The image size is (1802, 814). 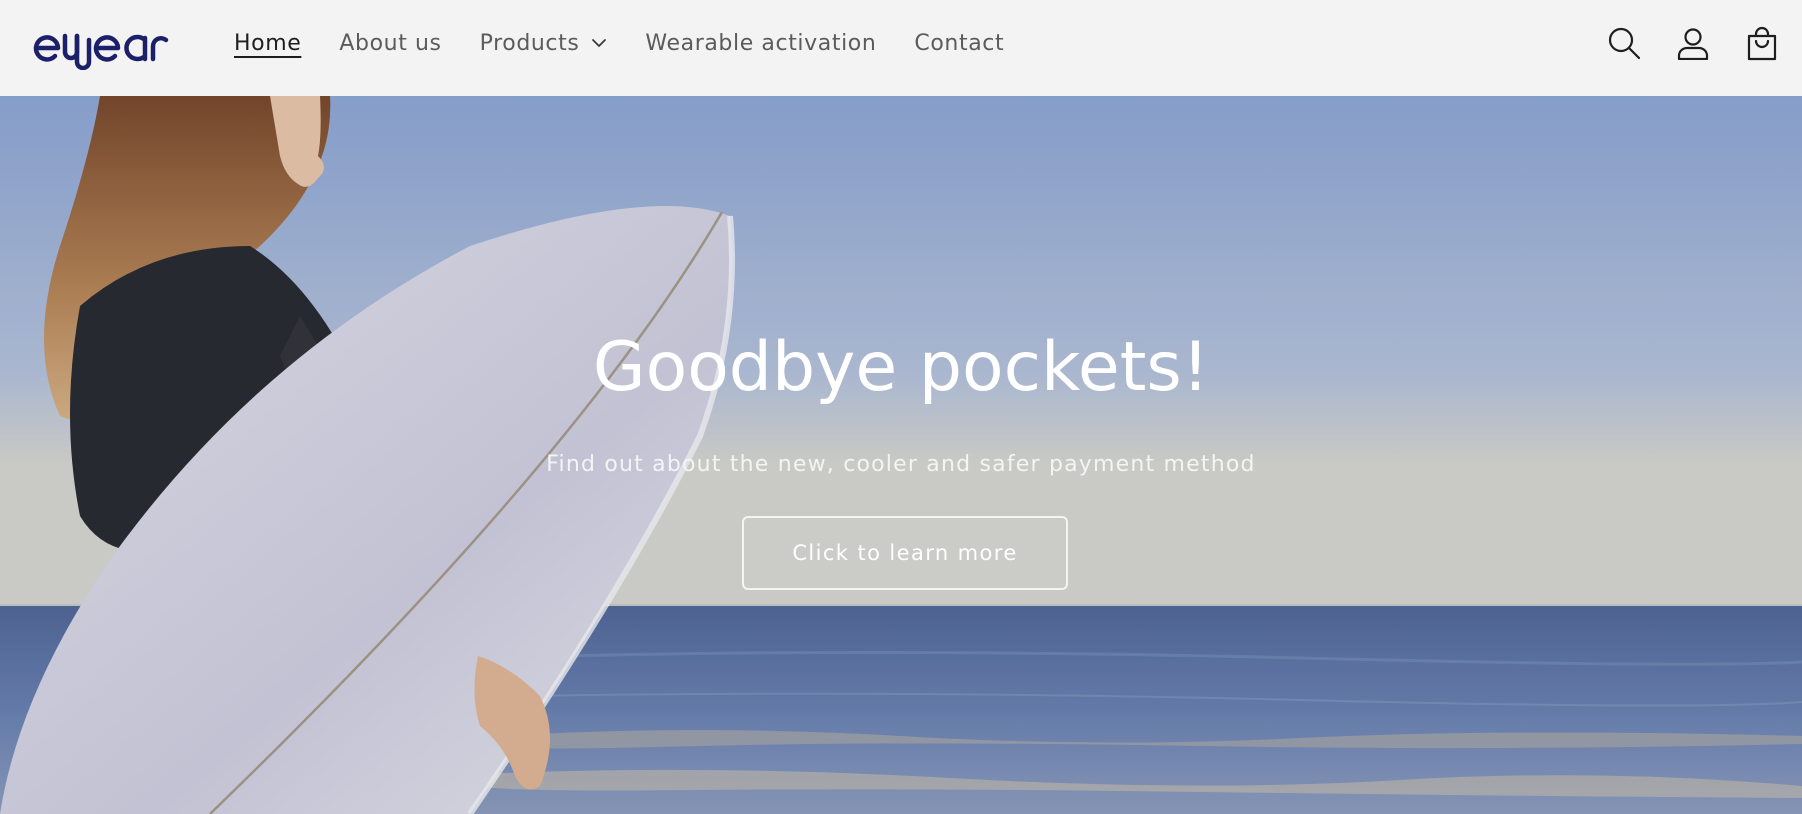 I want to click on nav-products: Products, so click(x=544, y=43).